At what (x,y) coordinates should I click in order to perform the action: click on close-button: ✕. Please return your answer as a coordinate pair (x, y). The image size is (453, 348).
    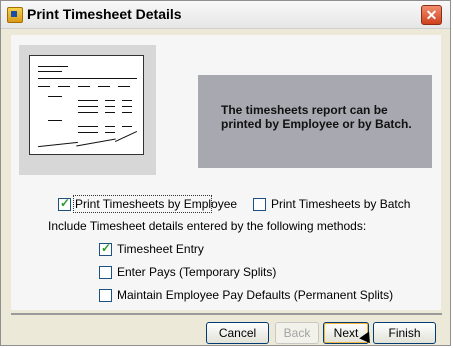
    Looking at the image, I should click on (431, 15).